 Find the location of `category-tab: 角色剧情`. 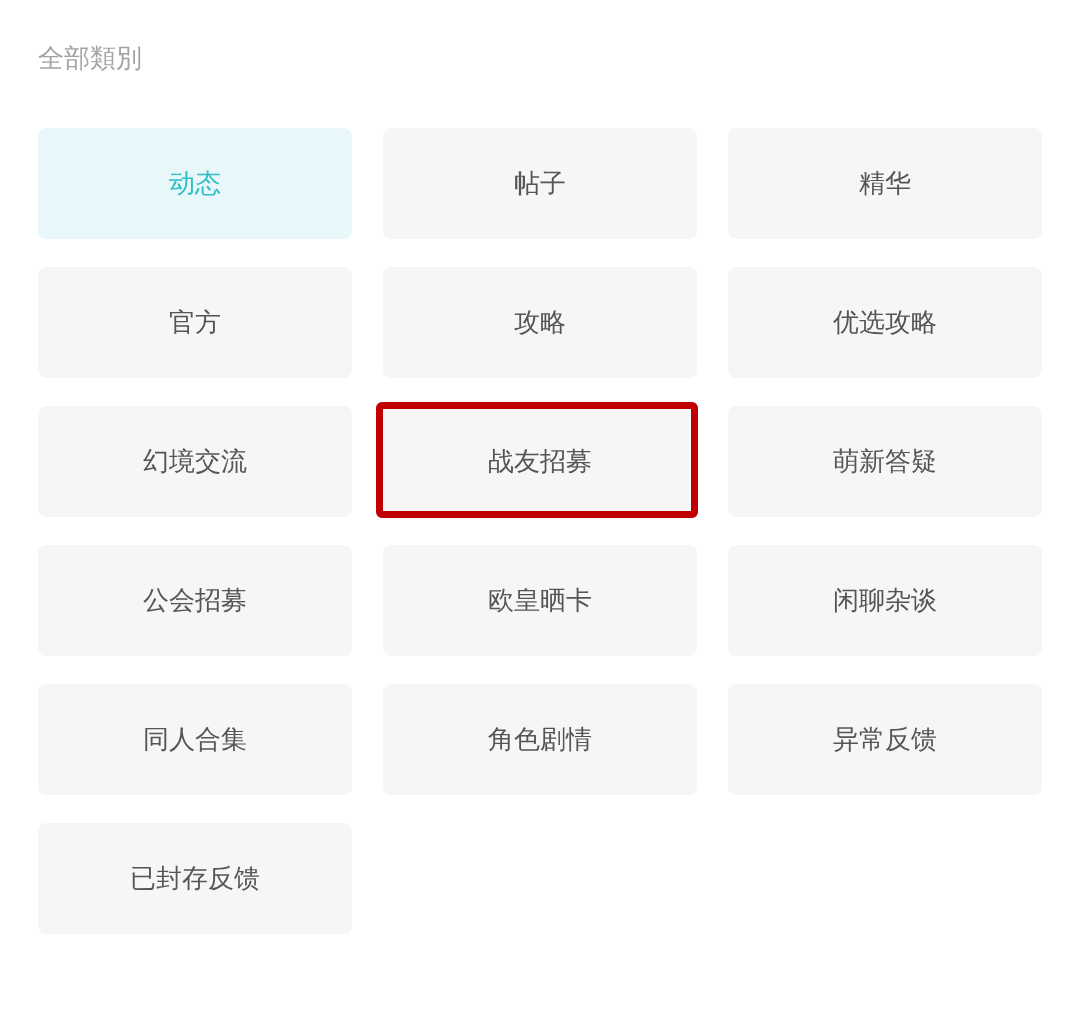

category-tab: 角色剧情 is located at coordinates (540, 739).